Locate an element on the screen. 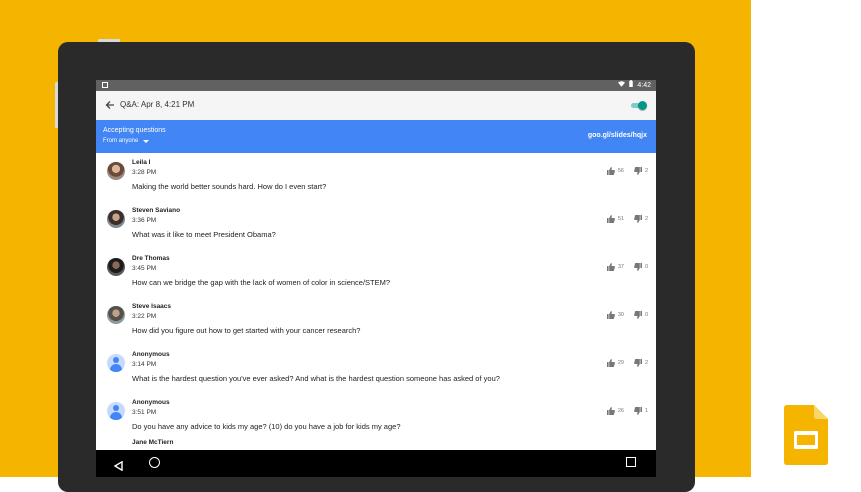  status-time: 4:42 is located at coordinates (644, 85).